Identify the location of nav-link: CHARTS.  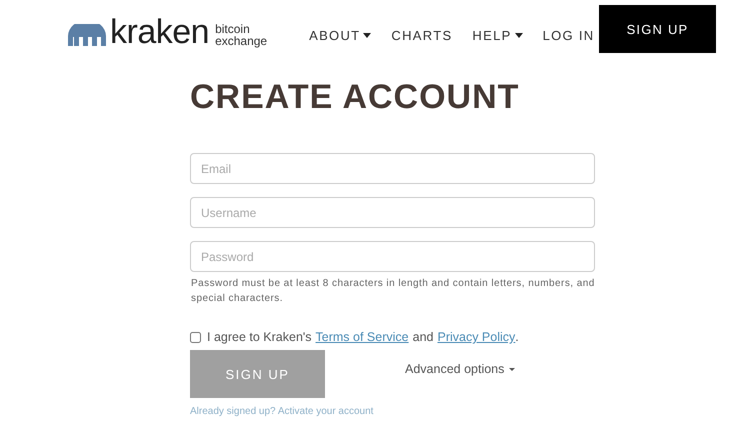
(421, 35).